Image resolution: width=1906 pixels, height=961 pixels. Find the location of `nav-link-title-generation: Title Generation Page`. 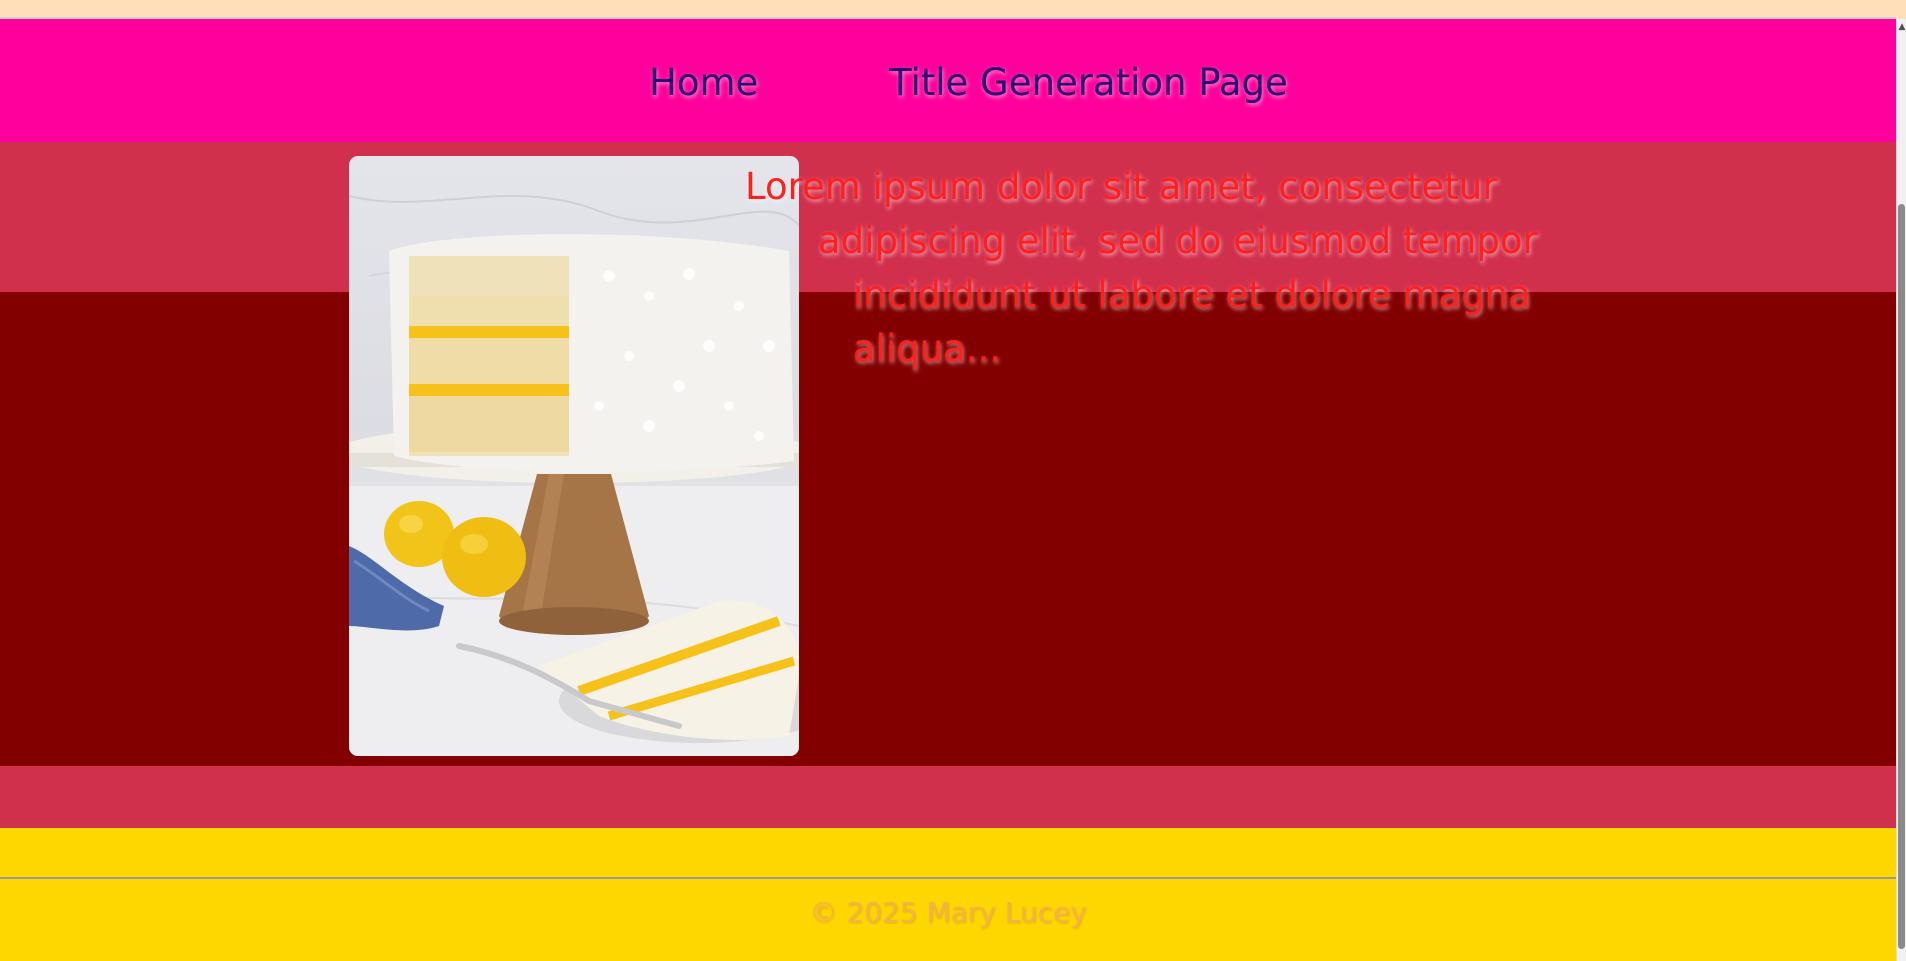

nav-link-title-generation: Title Generation Page is located at coordinates (1088, 83).